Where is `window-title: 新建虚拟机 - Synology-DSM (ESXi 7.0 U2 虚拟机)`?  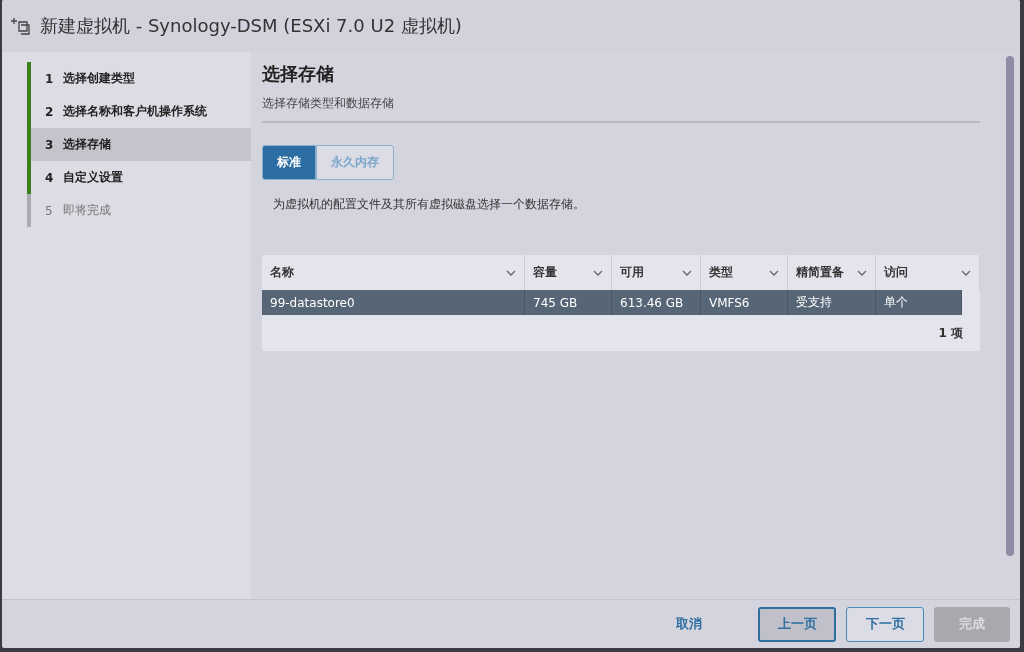
window-title: 新建虚拟机 - Synology-DSM (ESXi 7.0 U2 虚拟机) is located at coordinates (251, 26).